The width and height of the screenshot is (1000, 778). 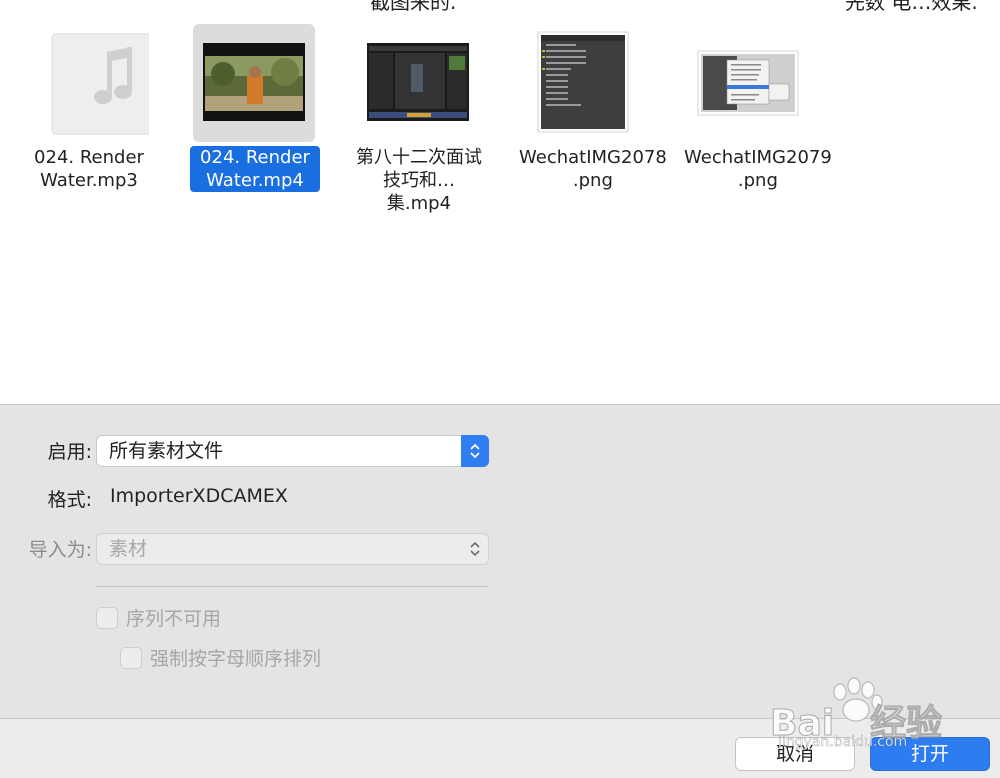 What do you see at coordinates (102, 84) in the screenshot?
I see `audio-file-icon` at bounding box center [102, 84].